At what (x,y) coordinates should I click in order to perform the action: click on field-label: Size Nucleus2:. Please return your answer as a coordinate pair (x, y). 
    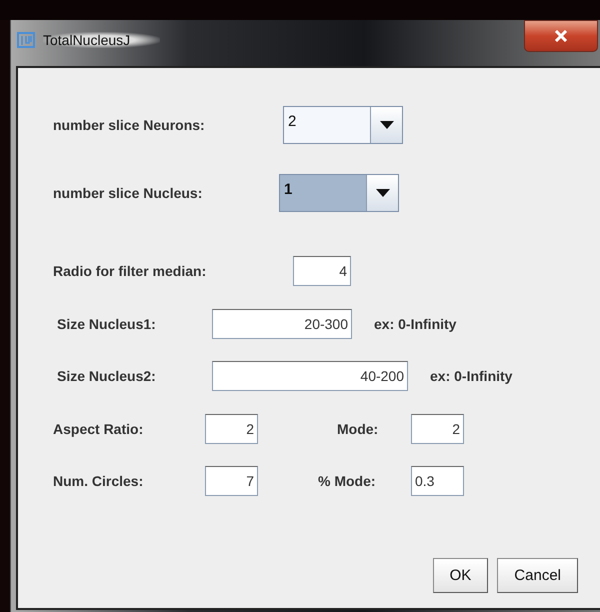
    Looking at the image, I should click on (107, 376).